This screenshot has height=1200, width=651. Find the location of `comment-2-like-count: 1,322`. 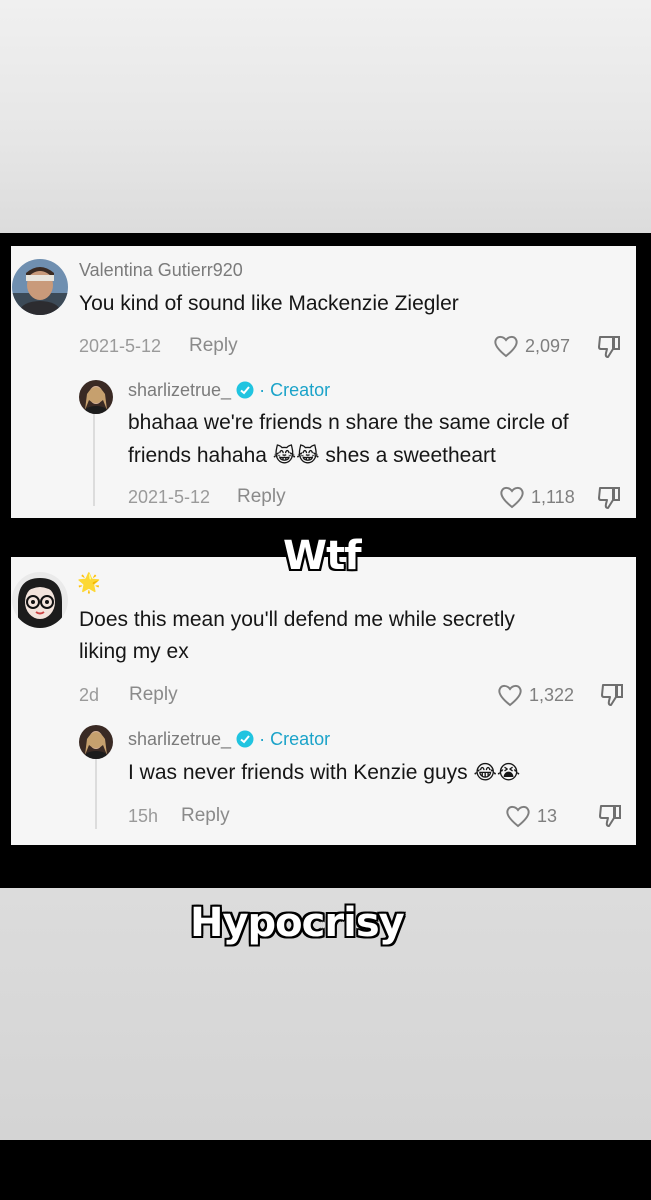

comment-2-like-count: 1,322 is located at coordinates (552, 694).